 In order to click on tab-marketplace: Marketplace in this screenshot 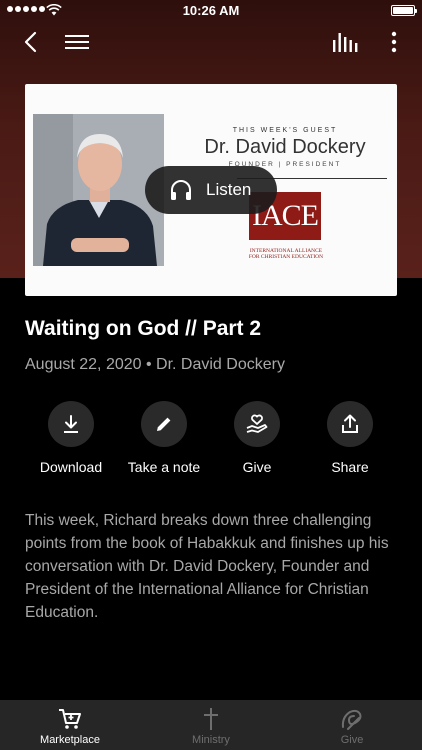, I will do `click(70, 725)`.